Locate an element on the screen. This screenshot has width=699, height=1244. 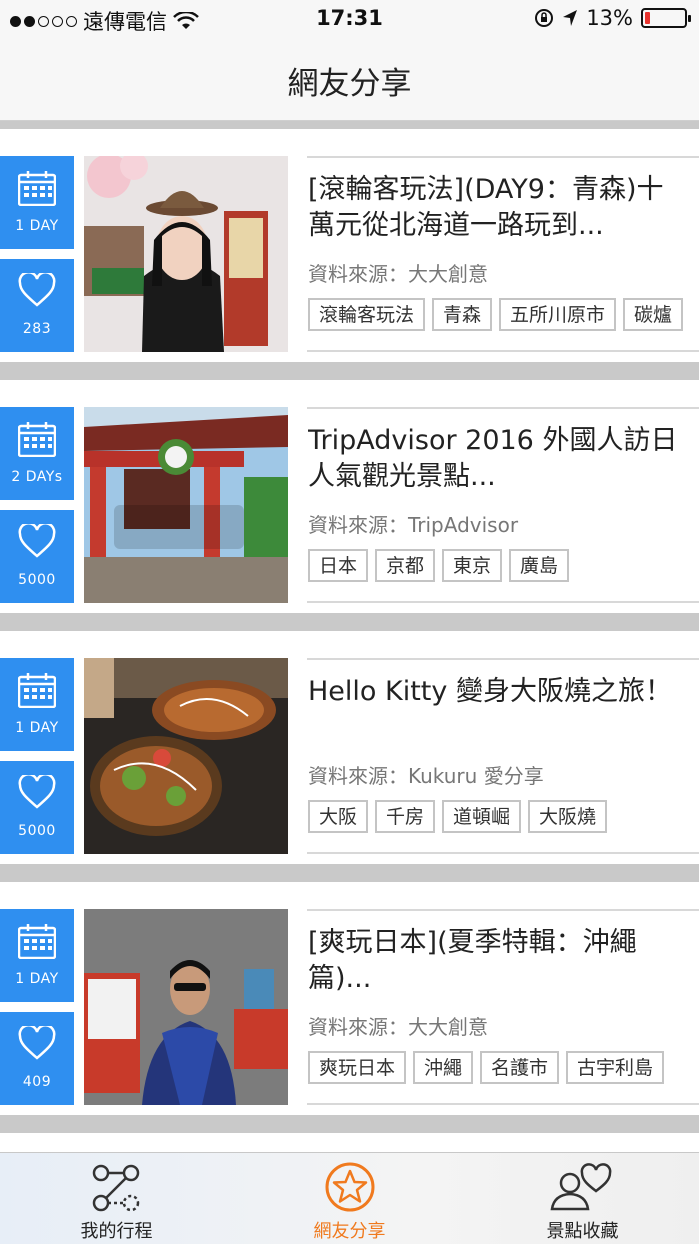
tab-label: 網友分享 is located at coordinates (349, 1231).